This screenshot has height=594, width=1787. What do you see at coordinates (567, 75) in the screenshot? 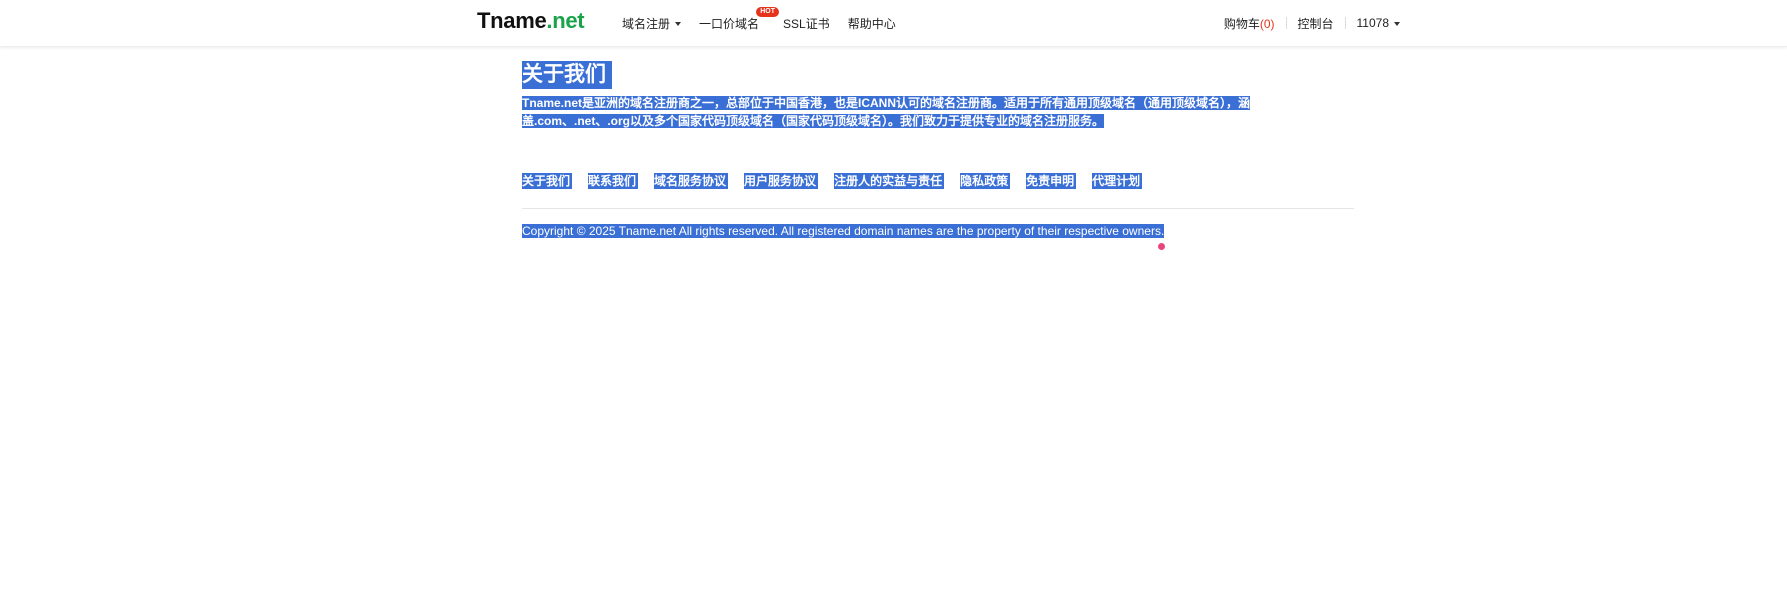
I see `page-title: 关于我们` at bounding box center [567, 75].